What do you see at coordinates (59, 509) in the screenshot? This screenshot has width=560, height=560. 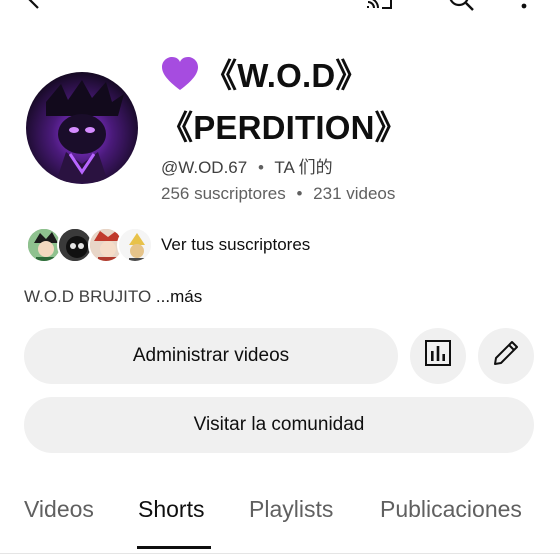 I see `tab-videos: Videos` at bounding box center [59, 509].